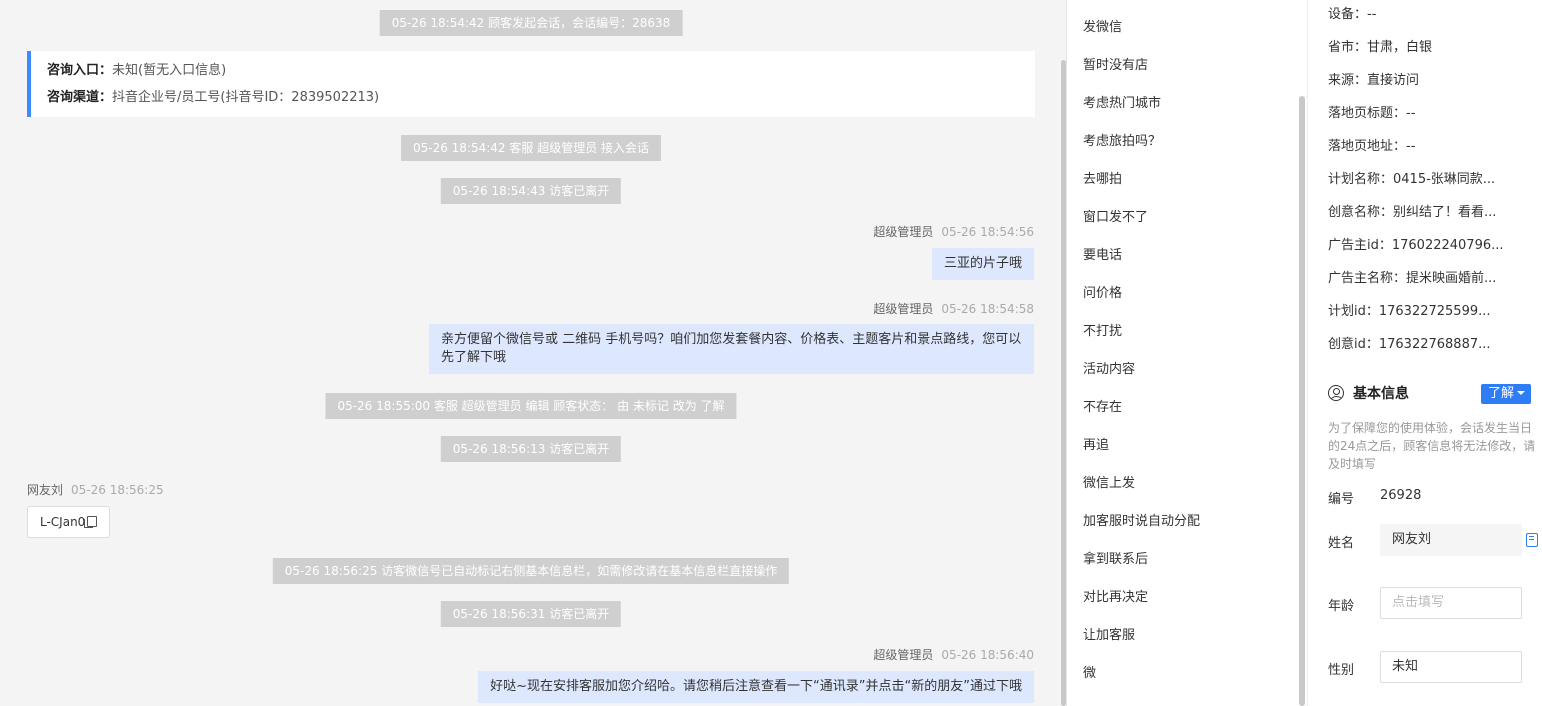 The image size is (1542, 706). Describe the element at coordinates (1432, 446) in the screenshot. I see `edit-notice: 为了保障您的使用体验，会话发生当日的24点之后，顾客信息将无法修改，请及时填写` at that location.